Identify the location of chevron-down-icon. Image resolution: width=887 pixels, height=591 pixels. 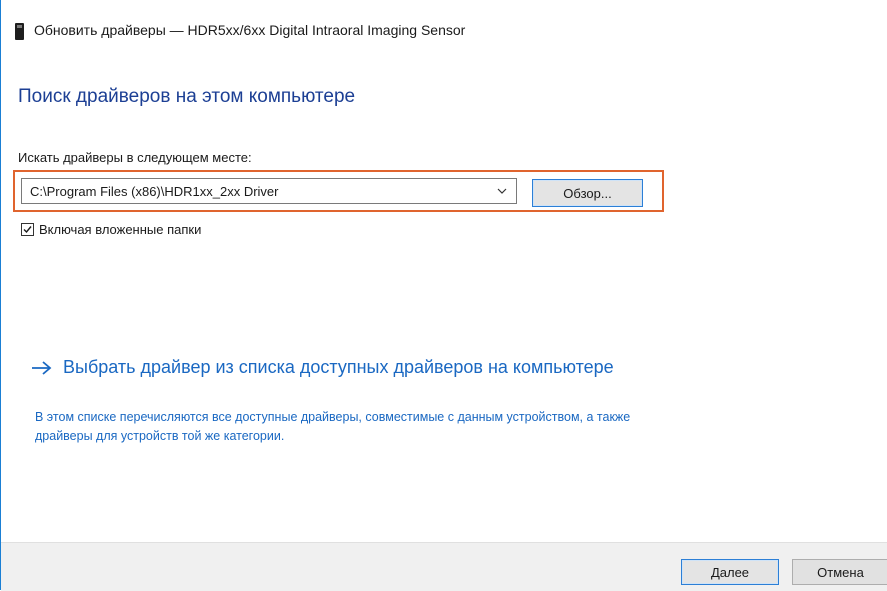
(502, 191).